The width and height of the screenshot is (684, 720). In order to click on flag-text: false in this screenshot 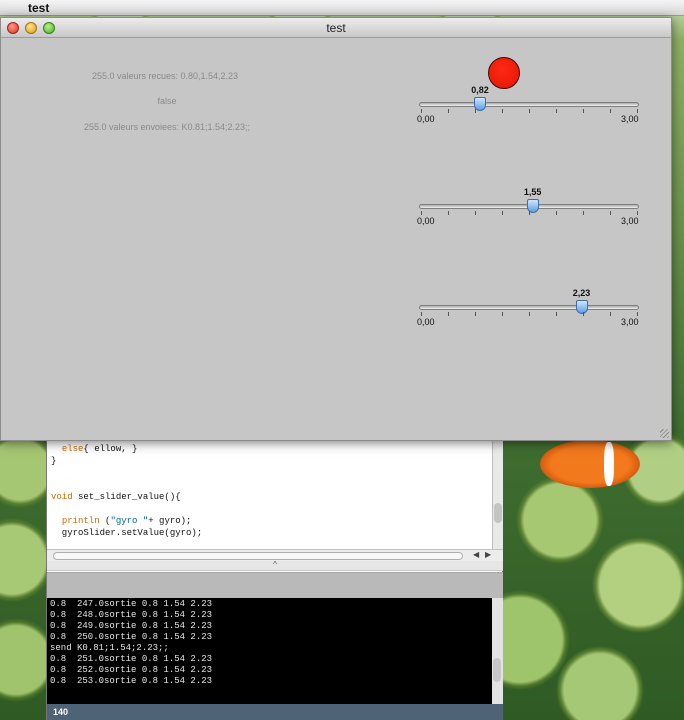, I will do `click(167, 101)`.